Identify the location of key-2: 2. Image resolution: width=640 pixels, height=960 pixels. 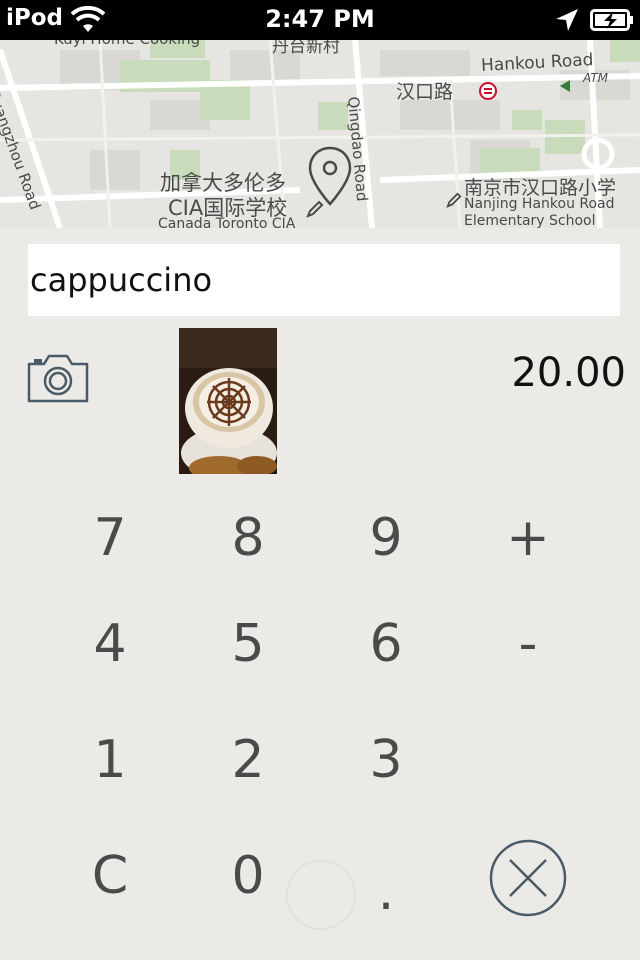
(248, 760).